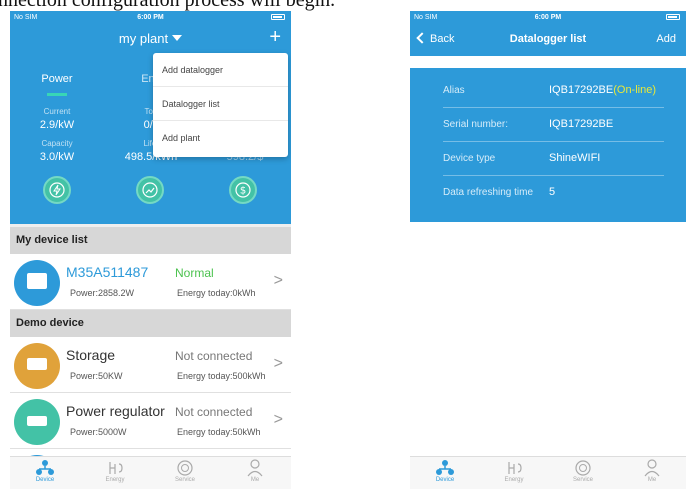 The width and height of the screenshot is (688, 489). What do you see at coordinates (57, 94) in the screenshot?
I see `tab-active-indicator` at bounding box center [57, 94].